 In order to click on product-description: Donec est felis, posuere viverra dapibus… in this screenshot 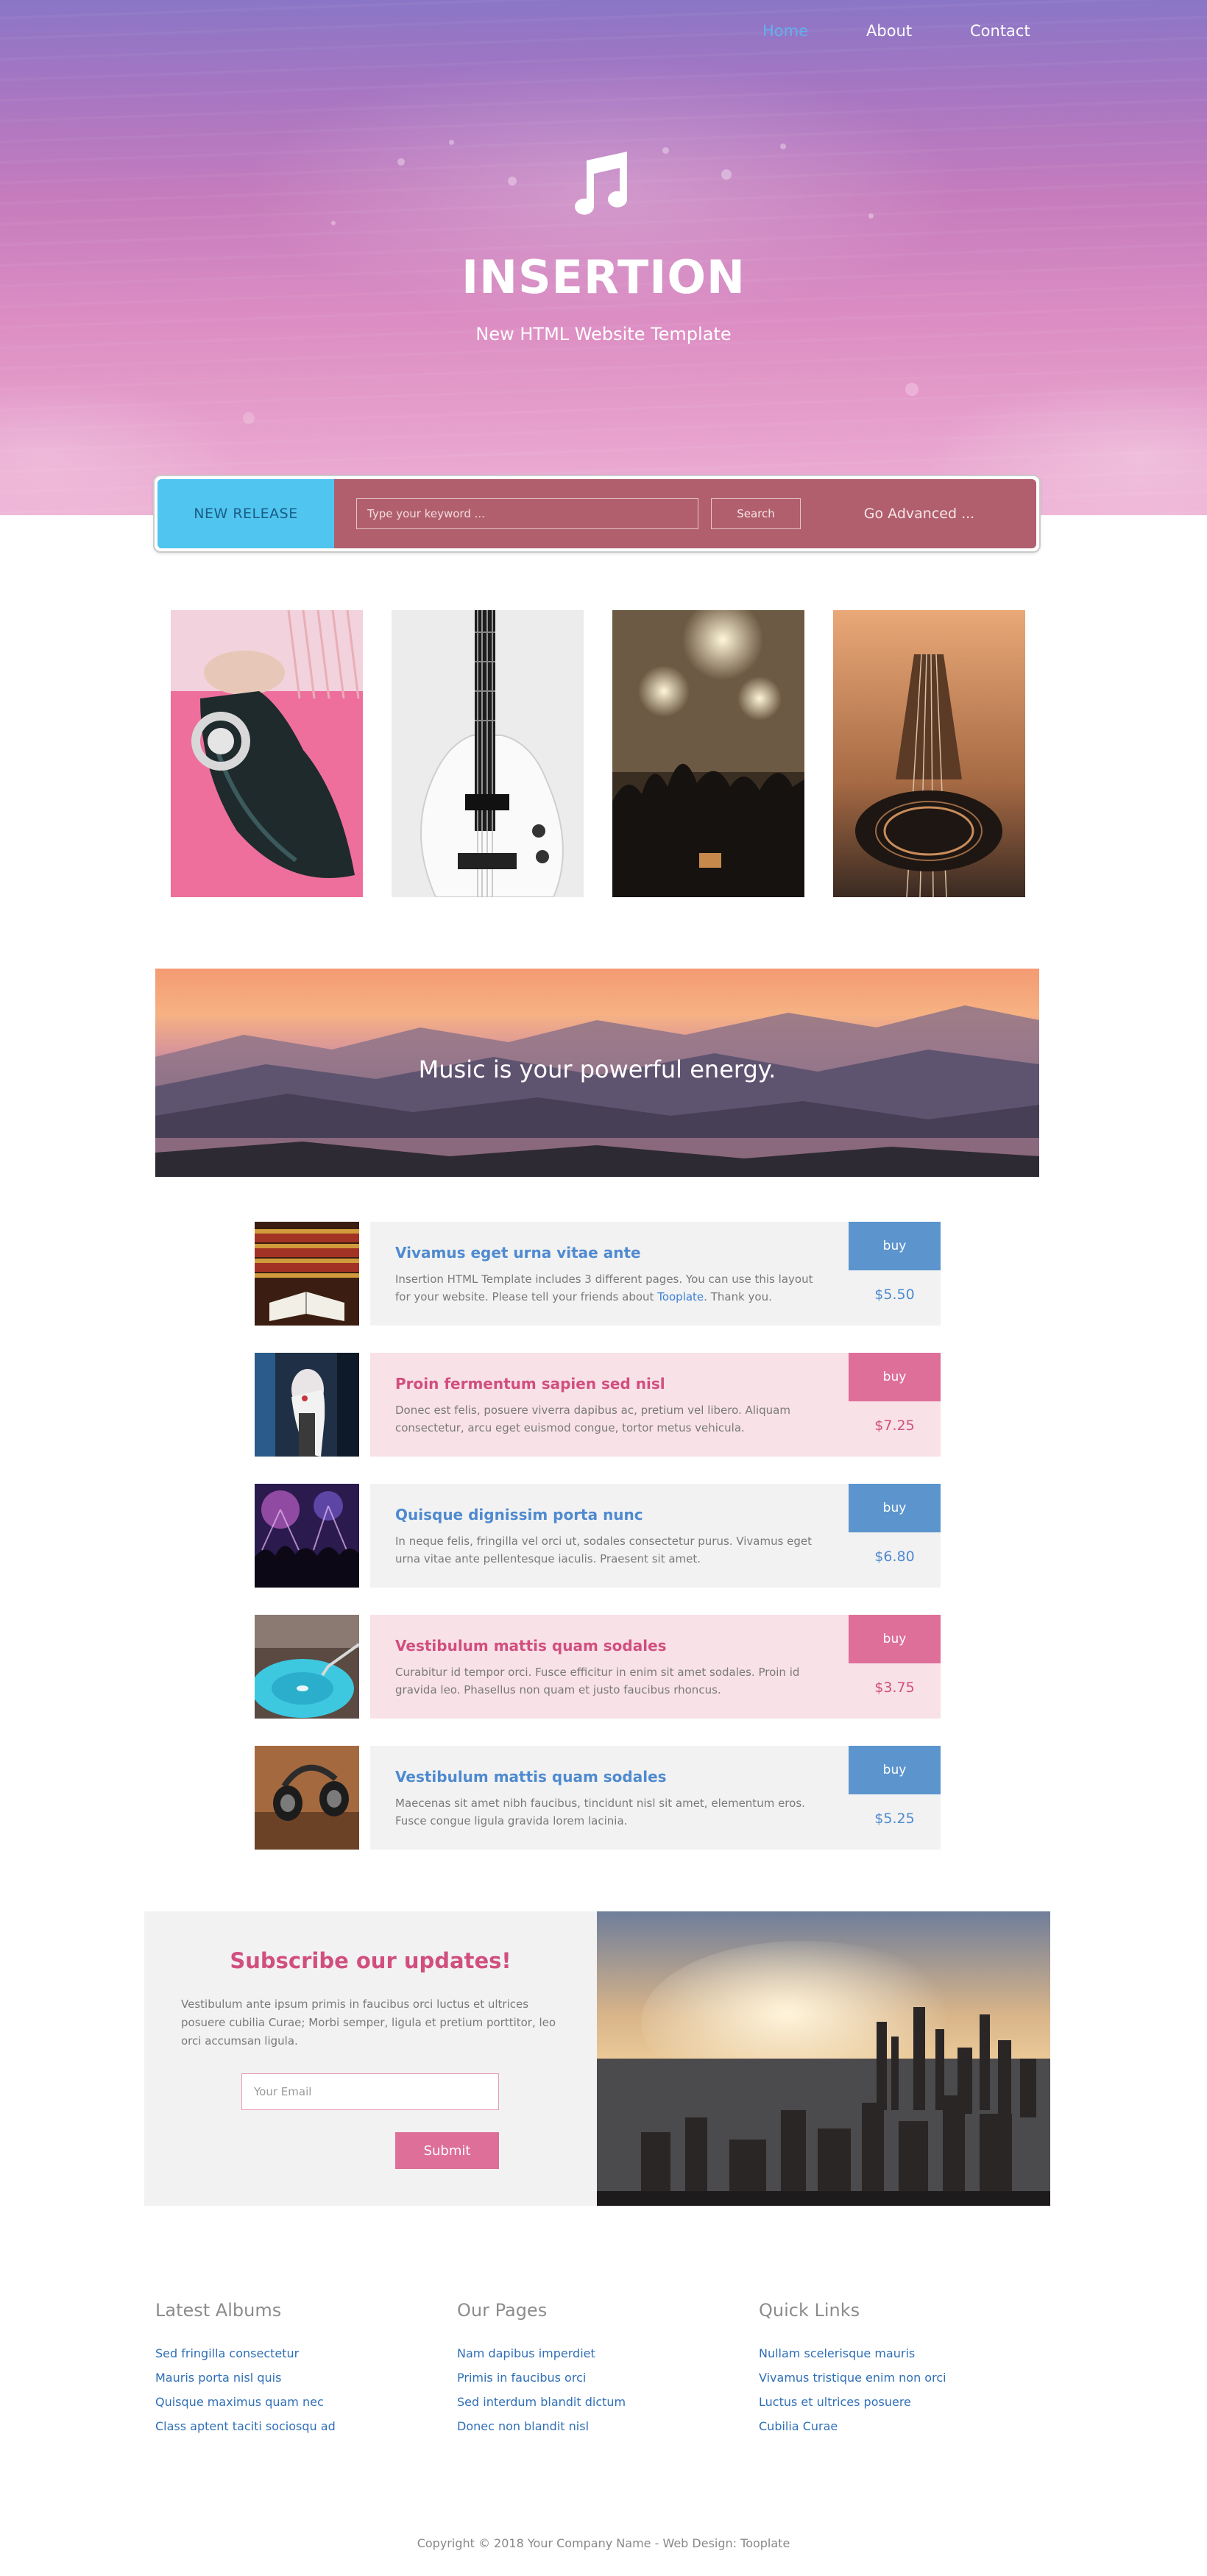, I will do `click(592, 1419)`.